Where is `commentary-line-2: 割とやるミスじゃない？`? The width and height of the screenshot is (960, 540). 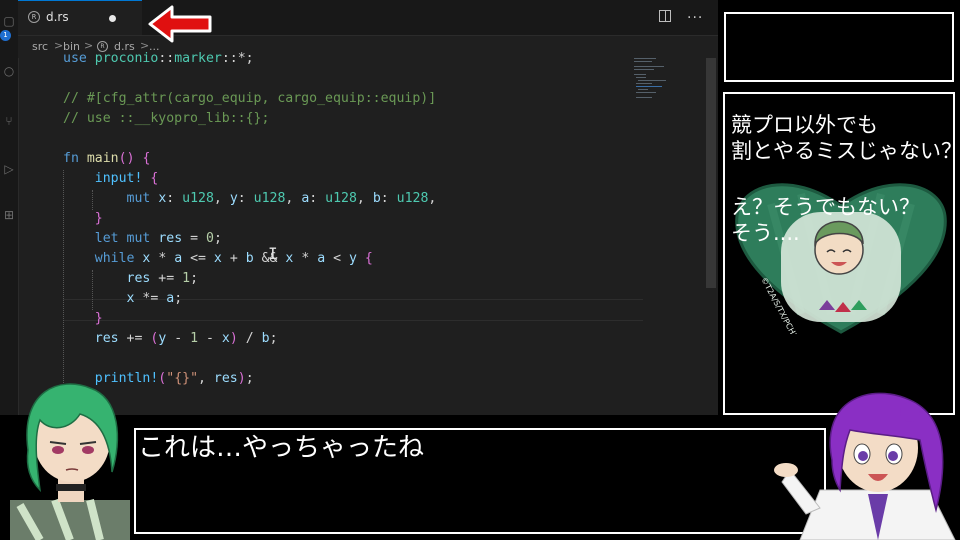
commentary-line-2: 割とやるミスじゃない？ is located at coordinates (843, 151).